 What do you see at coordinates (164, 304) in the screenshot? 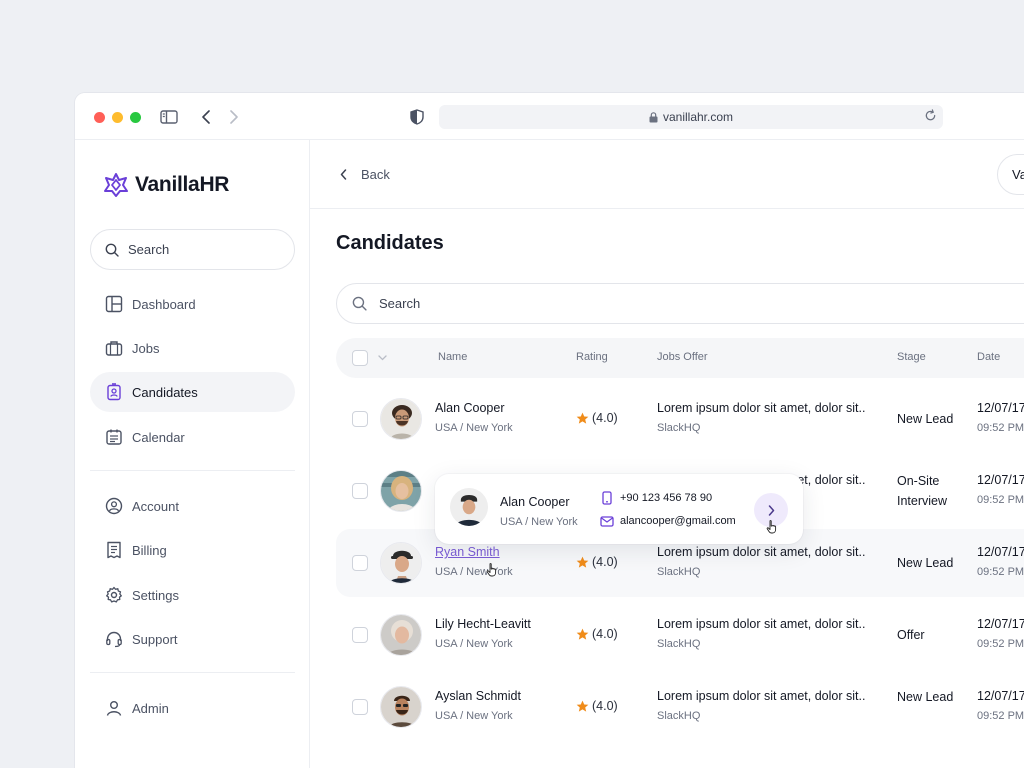
I see `sidebar-item-label: Dashboard` at bounding box center [164, 304].